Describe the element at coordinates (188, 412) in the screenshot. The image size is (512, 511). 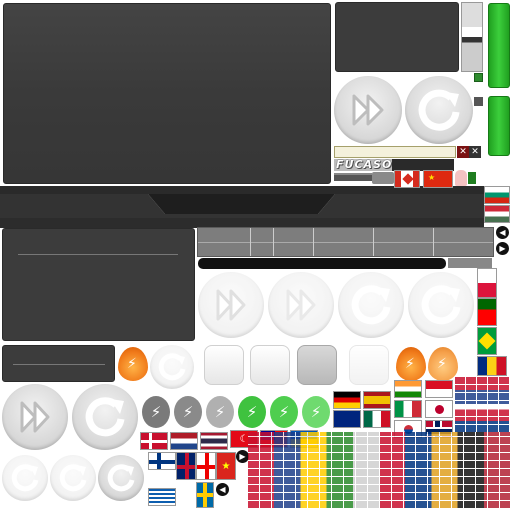
I see `lightning-icon-gray-2: ⚡` at that location.